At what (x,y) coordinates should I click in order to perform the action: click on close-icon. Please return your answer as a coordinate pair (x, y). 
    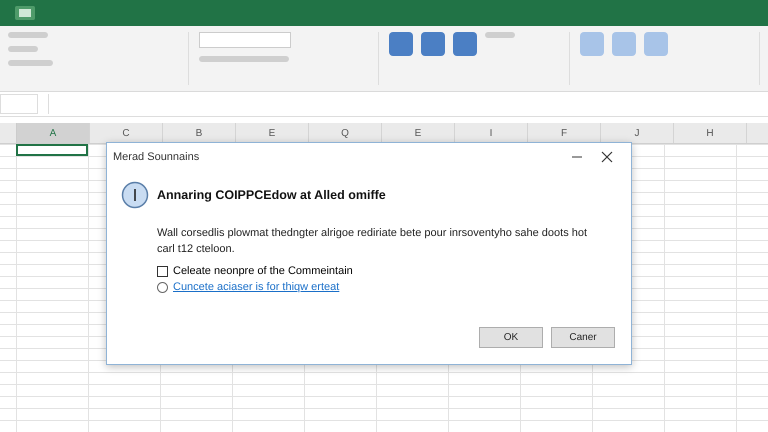
    Looking at the image, I should click on (607, 157).